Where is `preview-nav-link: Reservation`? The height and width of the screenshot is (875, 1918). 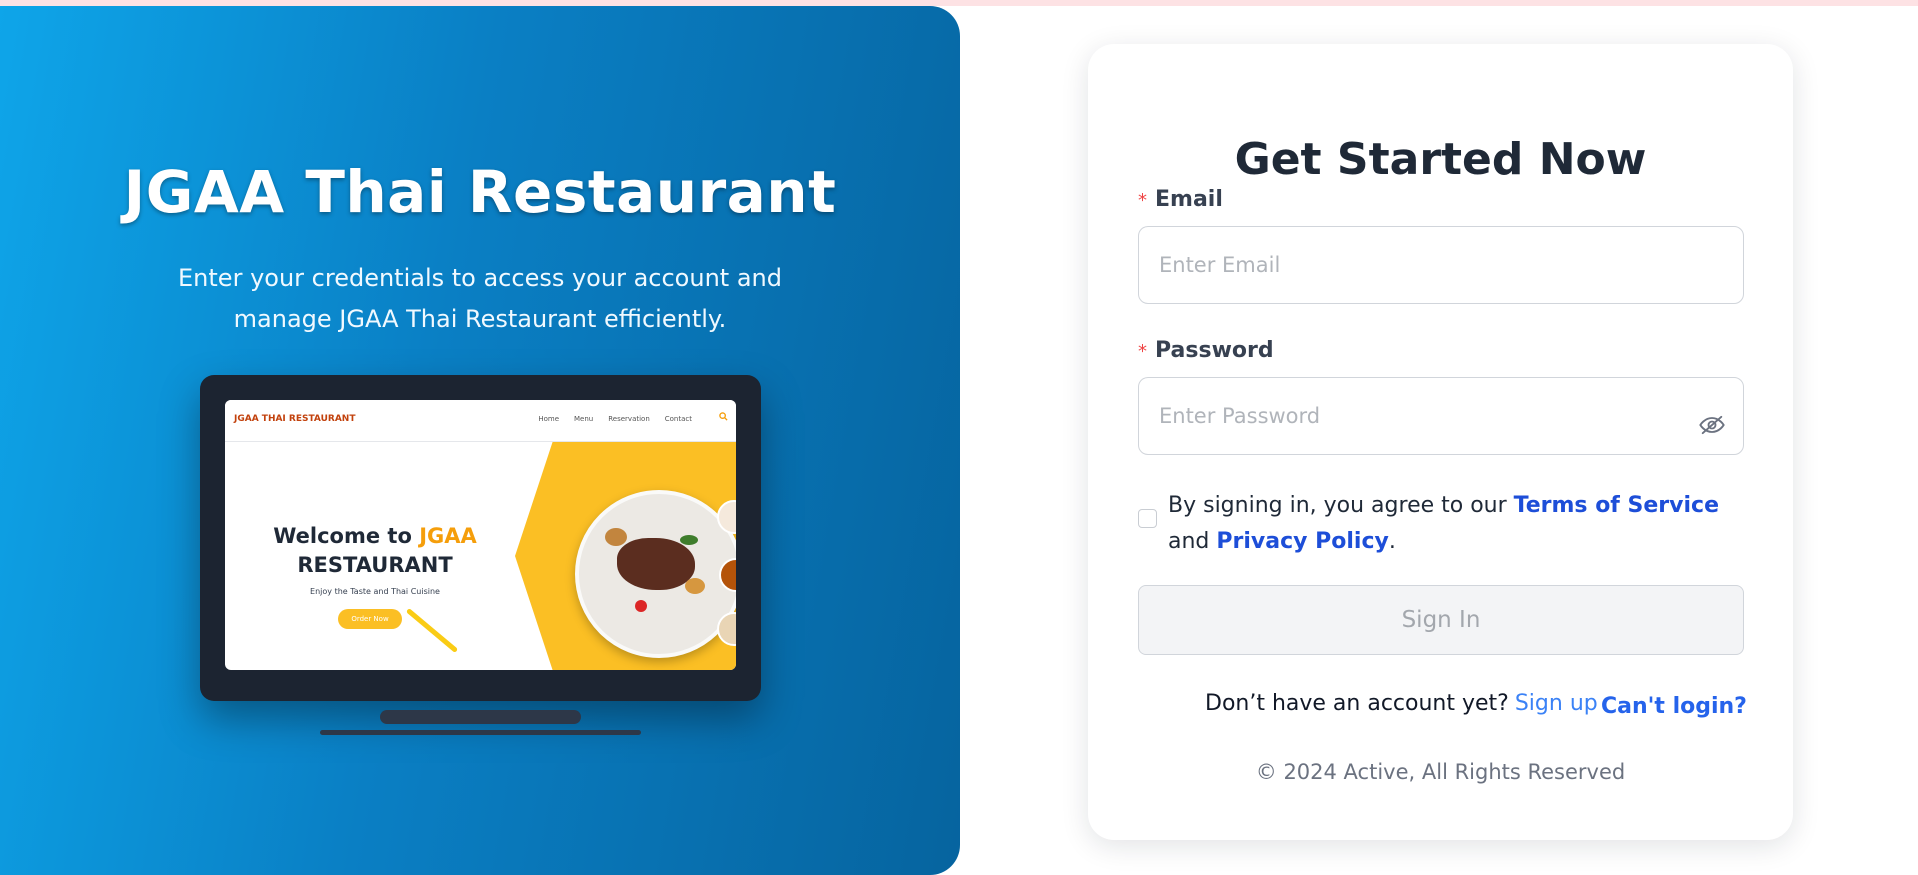
preview-nav-link: Reservation is located at coordinates (629, 419).